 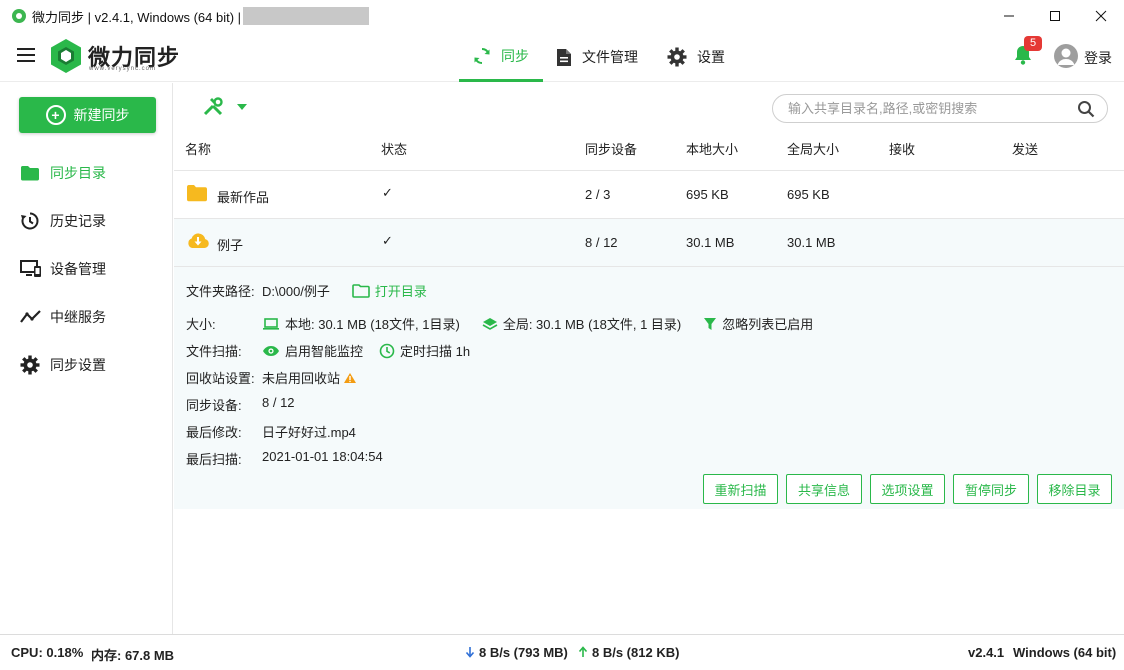 I want to click on avatar, so click(x=1066, y=56).